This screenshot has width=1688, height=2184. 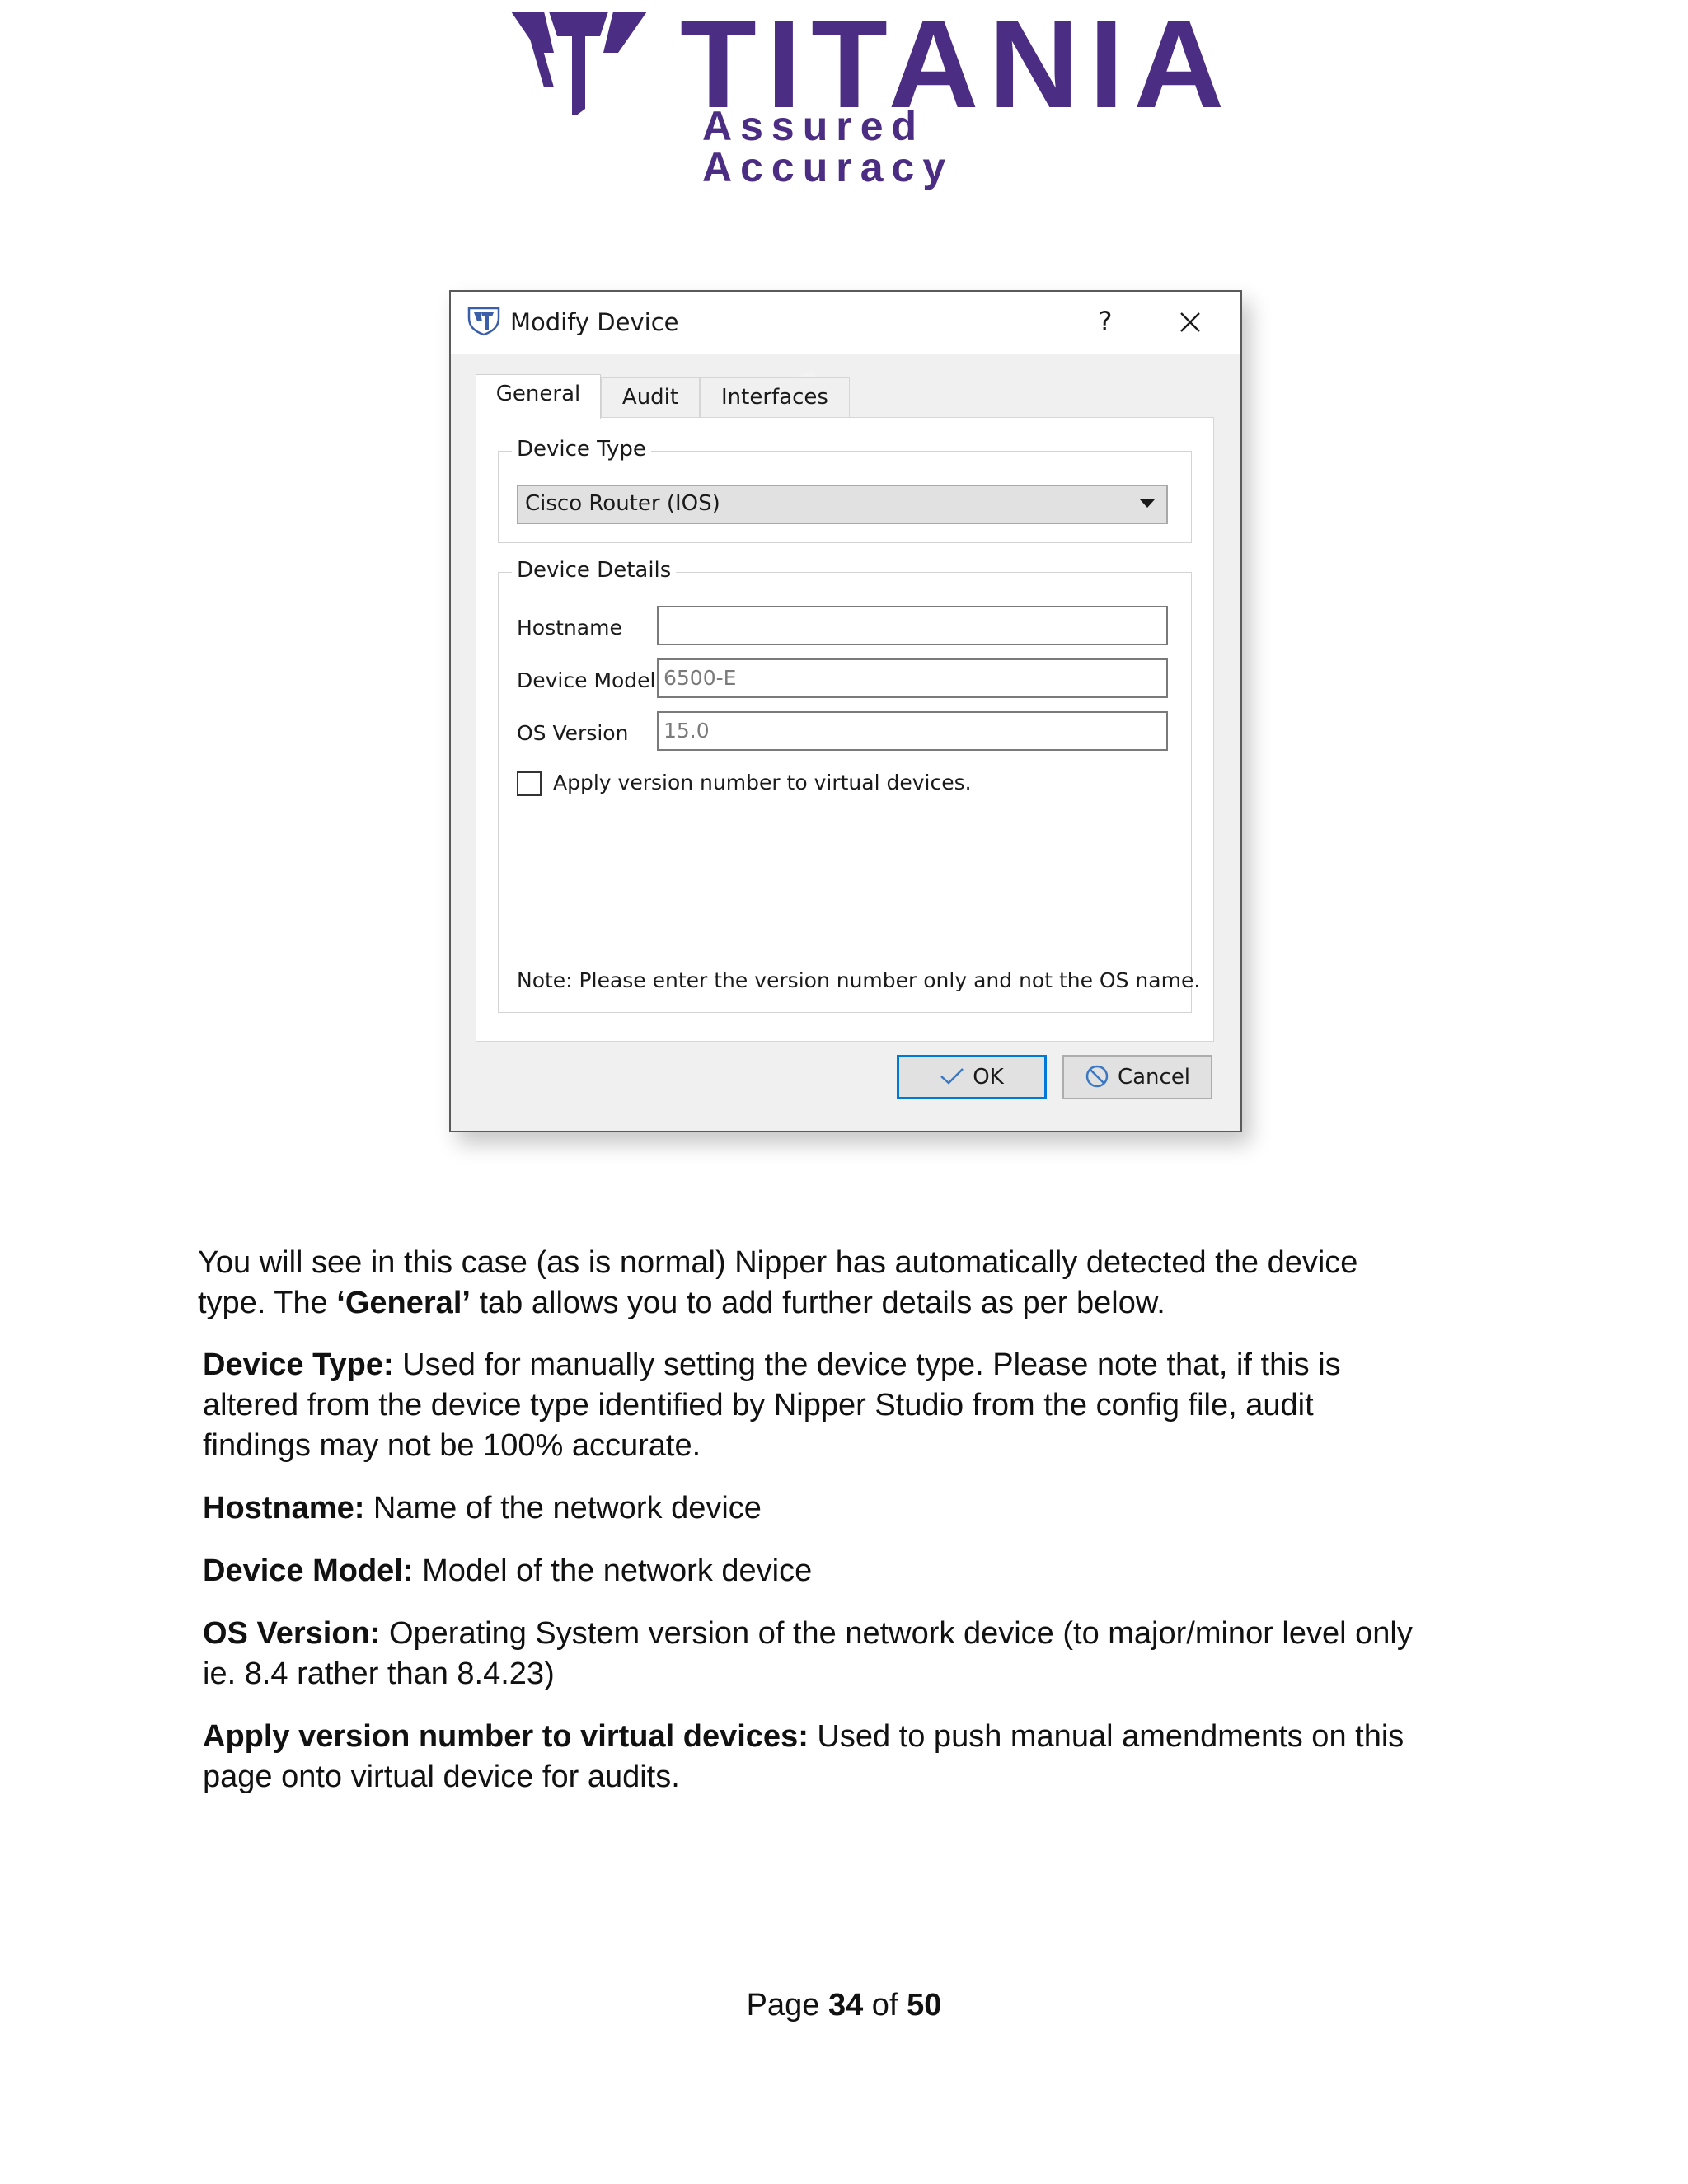 What do you see at coordinates (563, 1508) in the screenshot?
I see `description-text: Name of the network device` at bounding box center [563, 1508].